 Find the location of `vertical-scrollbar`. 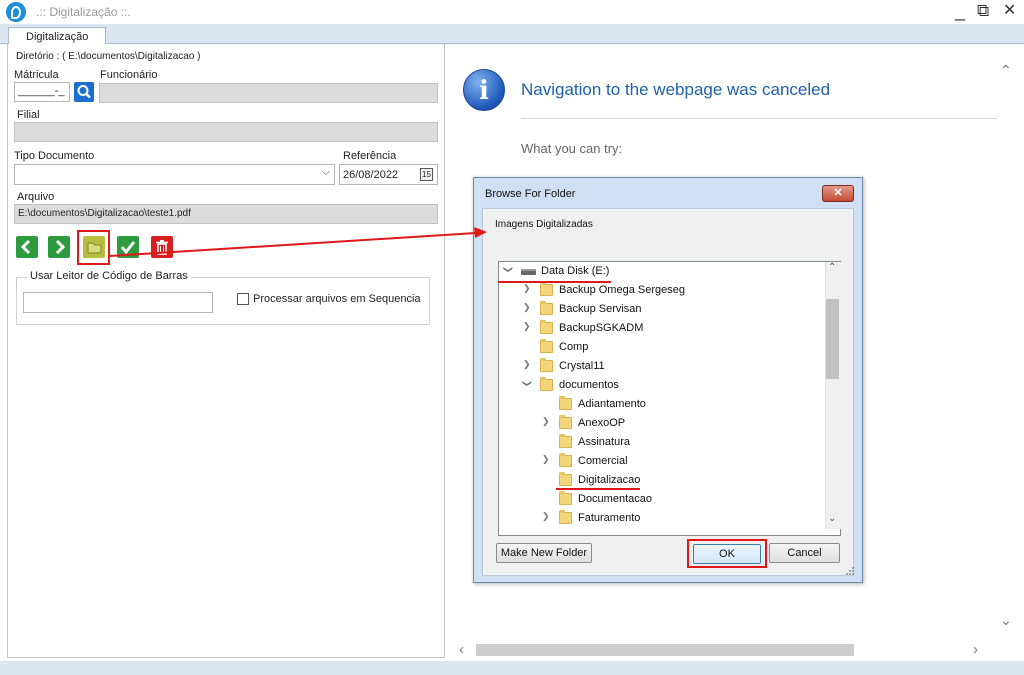

vertical-scrollbar is located at coordinates (1006, 343).